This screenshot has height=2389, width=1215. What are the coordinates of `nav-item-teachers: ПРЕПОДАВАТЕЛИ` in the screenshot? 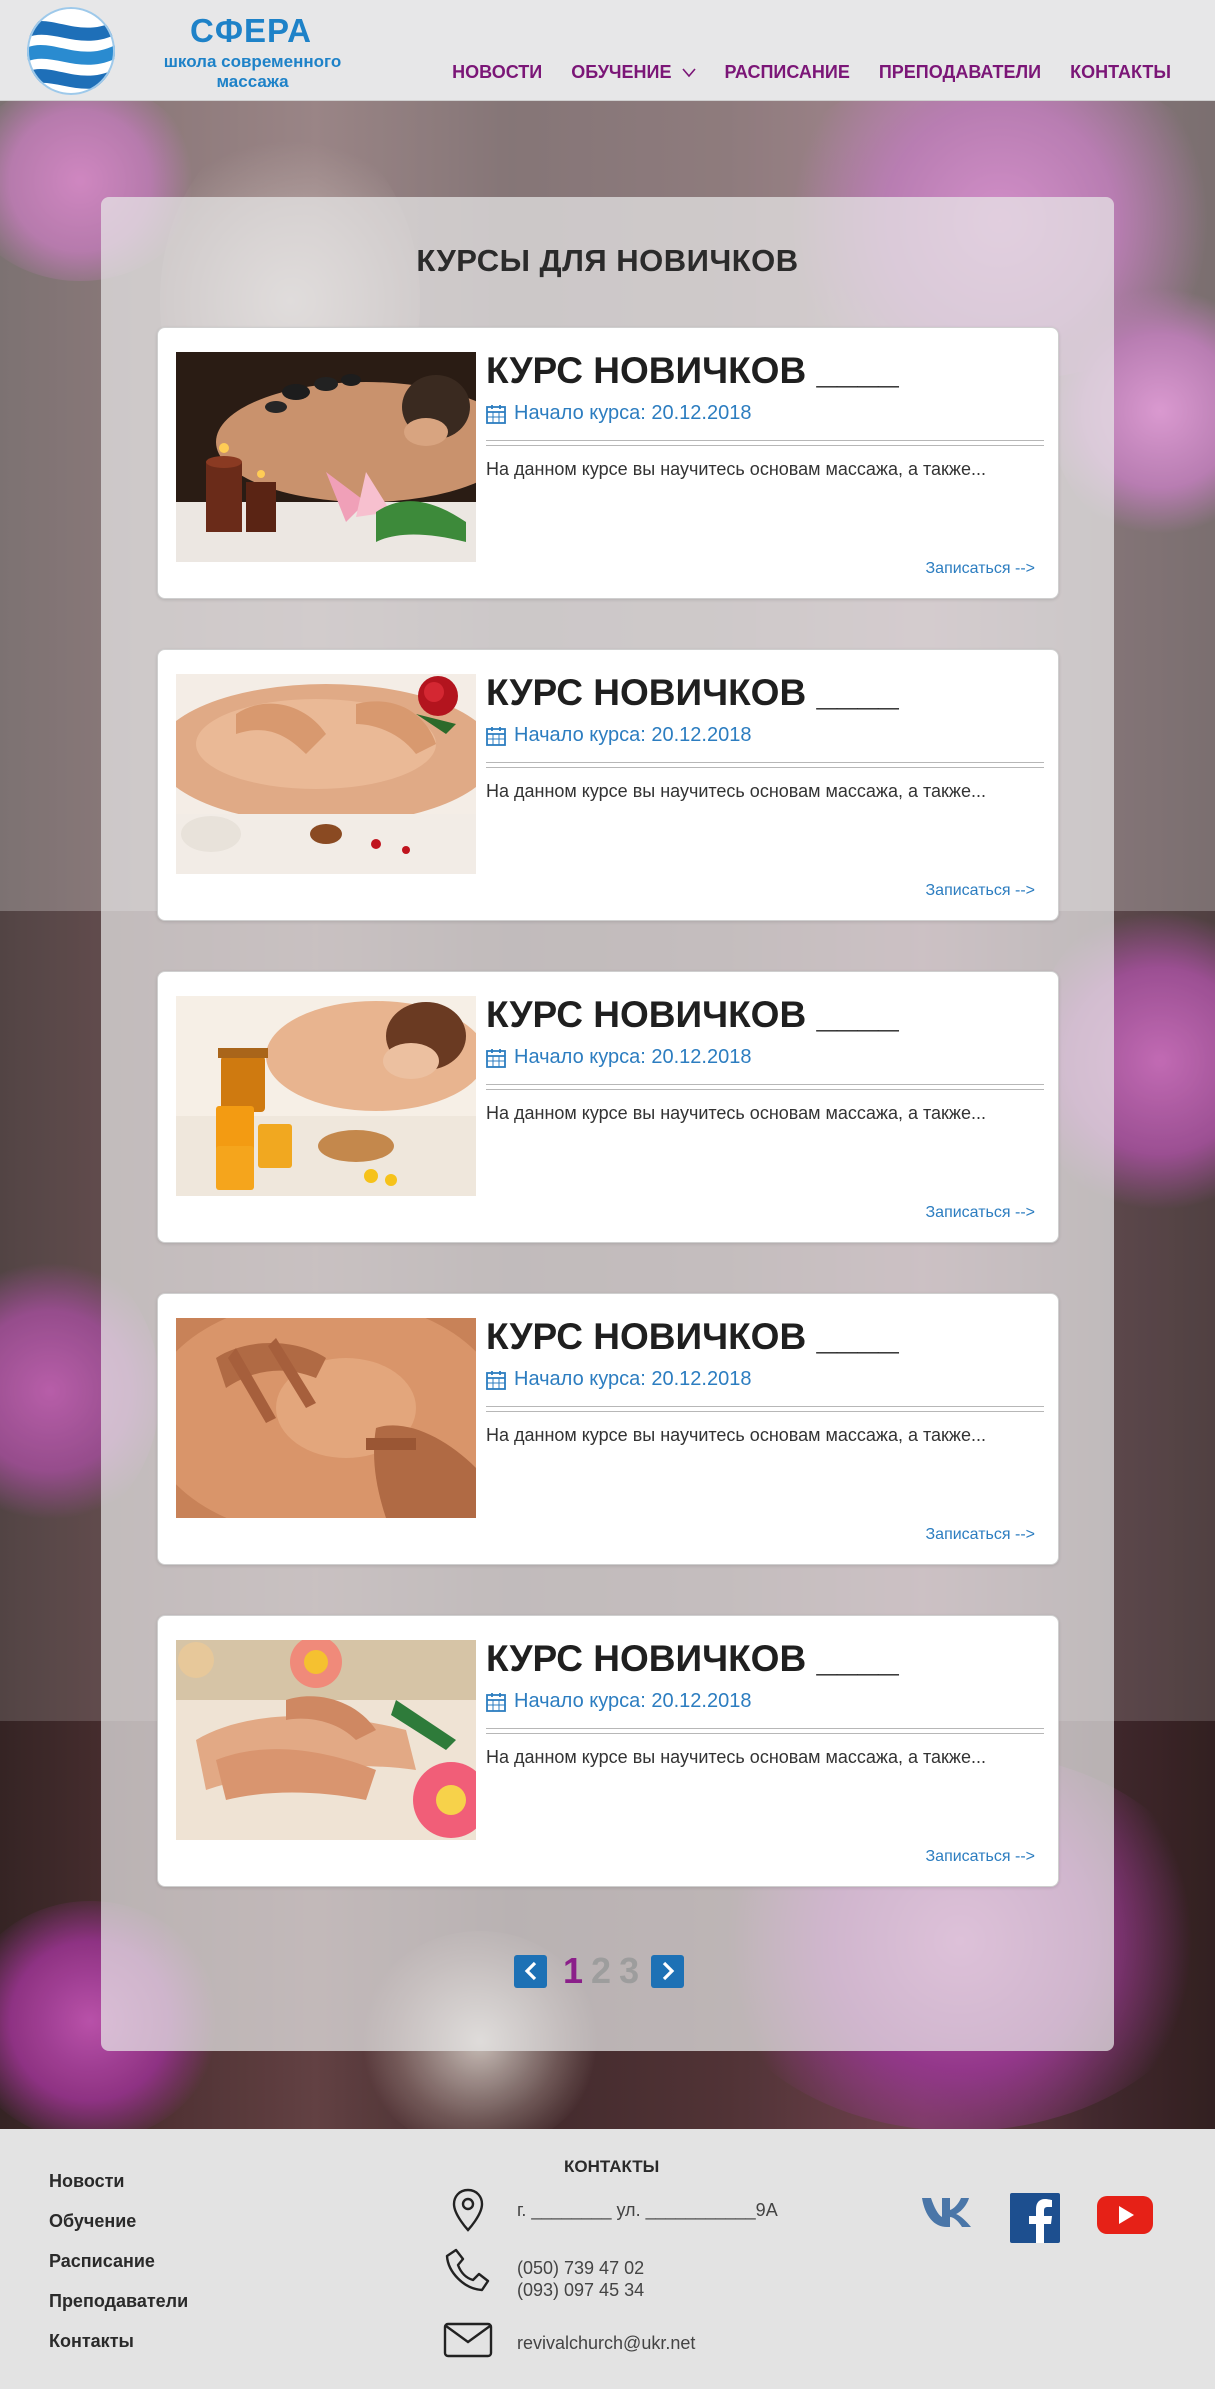 It's located at (960, 72).